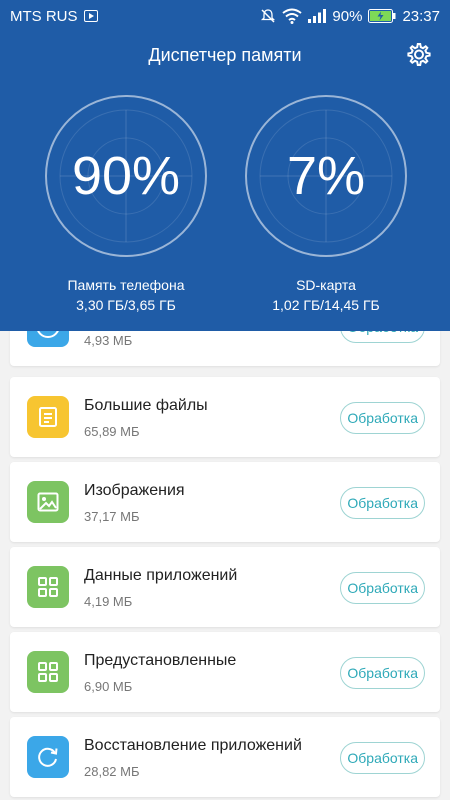 The width and height of the screenshot is (450, 800). I want to click on phone-memory-gauge: 90%, so click(126, 176).